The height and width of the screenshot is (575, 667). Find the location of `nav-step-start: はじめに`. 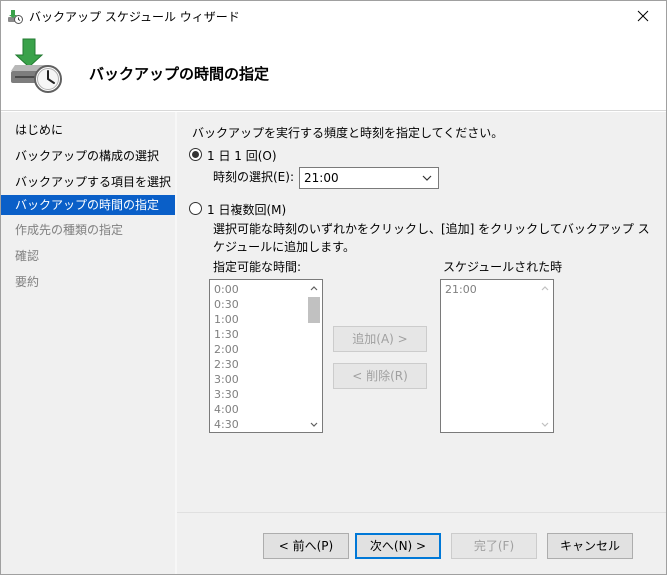

nav-step-start: はじめに is located at coordinates (88, 130).